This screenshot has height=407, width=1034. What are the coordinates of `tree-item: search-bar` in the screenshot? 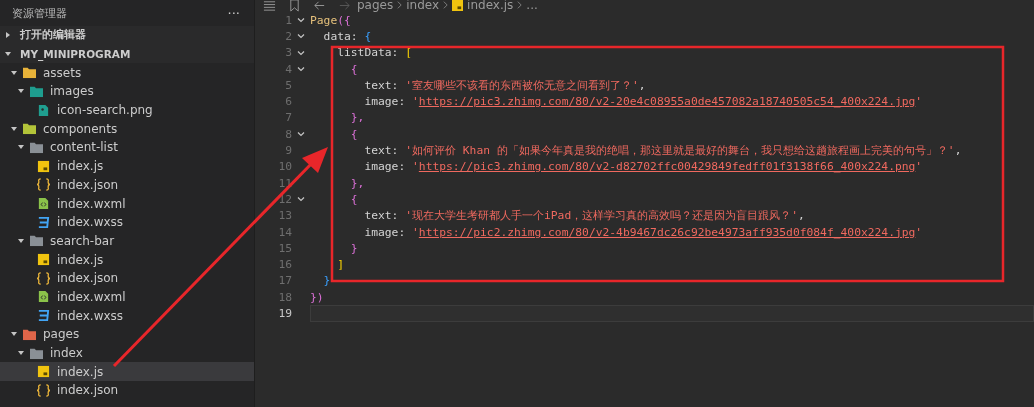 It's located at (127, 241).